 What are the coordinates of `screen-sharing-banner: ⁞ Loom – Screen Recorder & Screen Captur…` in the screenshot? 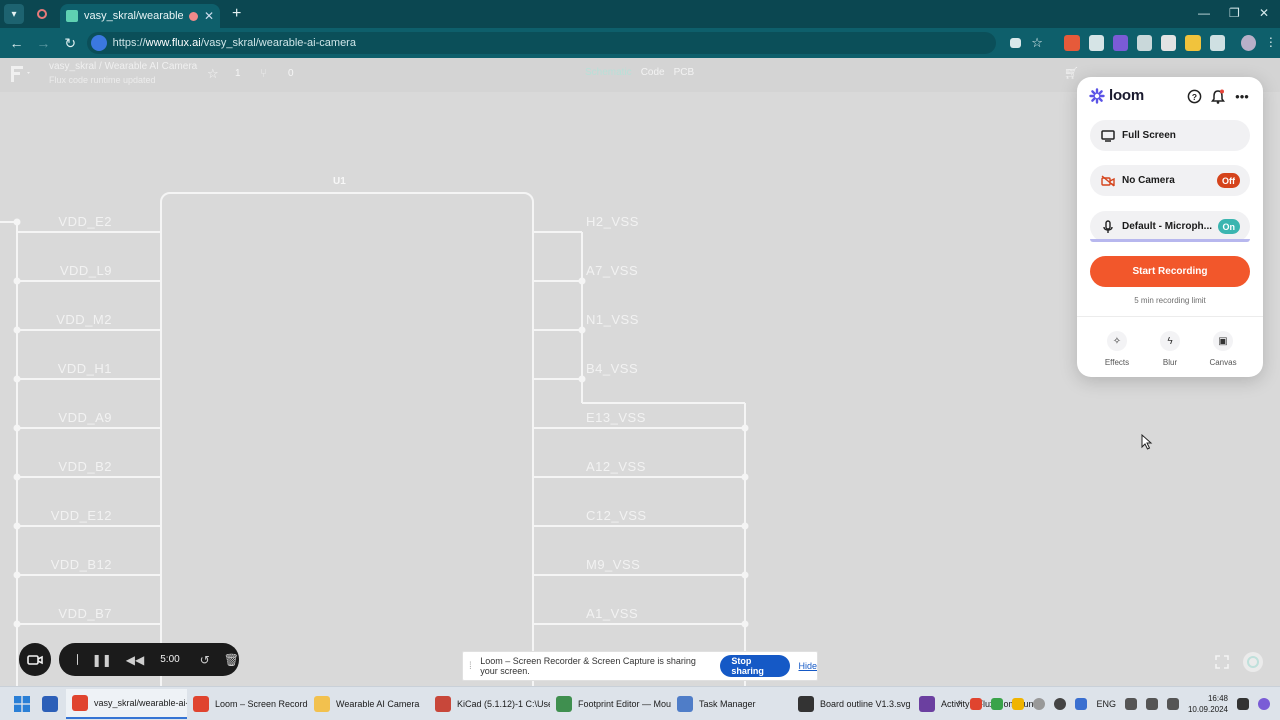 It's located at (640, 666).